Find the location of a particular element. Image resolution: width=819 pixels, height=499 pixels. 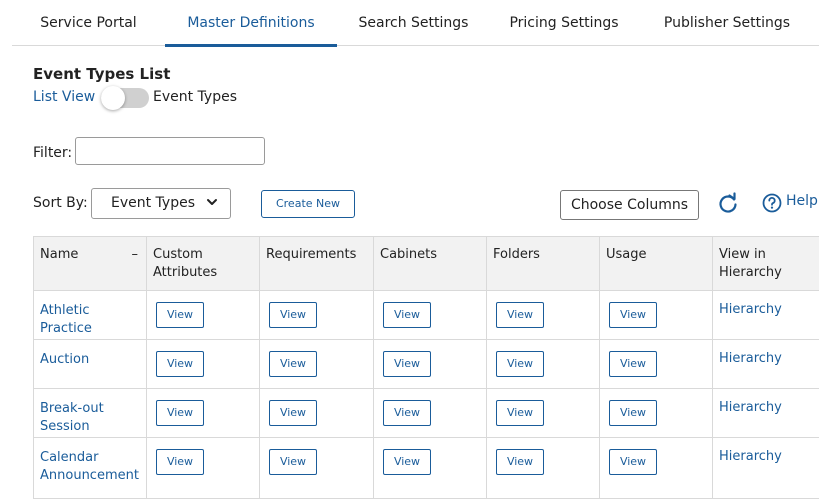

sort-by-select: Event Types is located at coordinates (161, 203).